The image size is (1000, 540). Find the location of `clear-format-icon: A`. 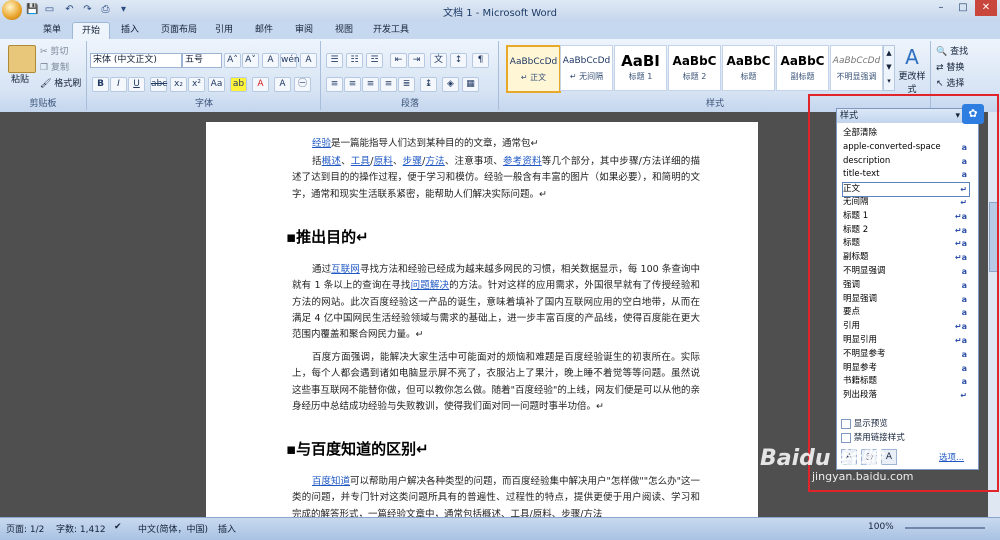

clear-format-icon: A is located at coordinates (270, 60).